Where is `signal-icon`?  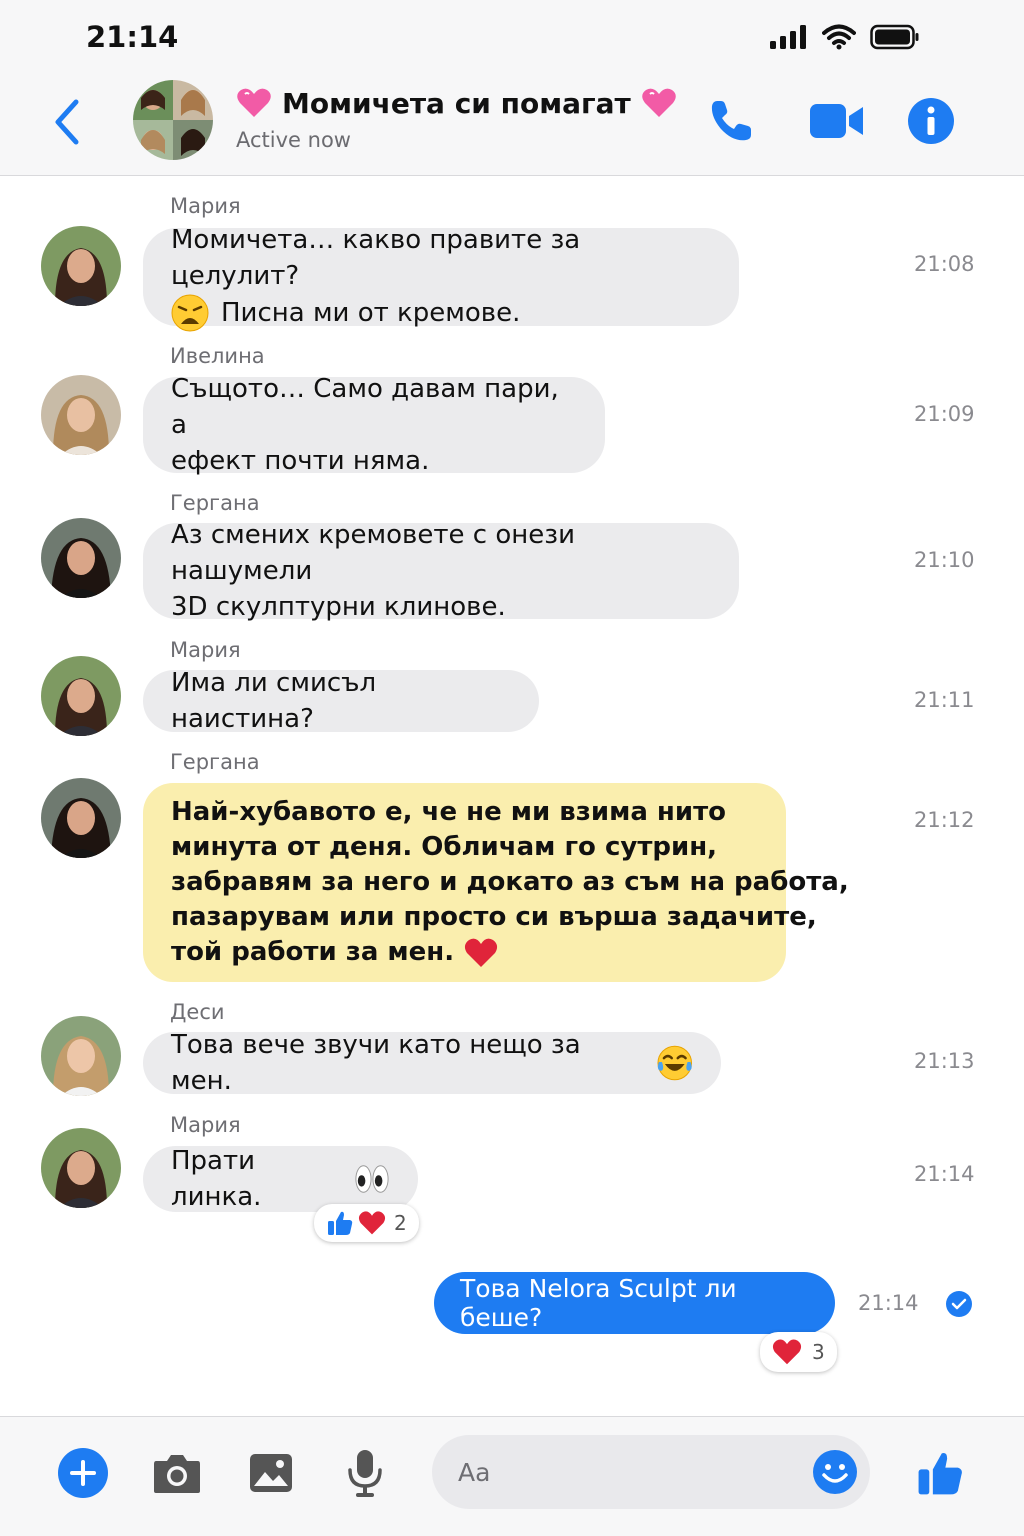 signal-icon is located at coordinates (788, 37).